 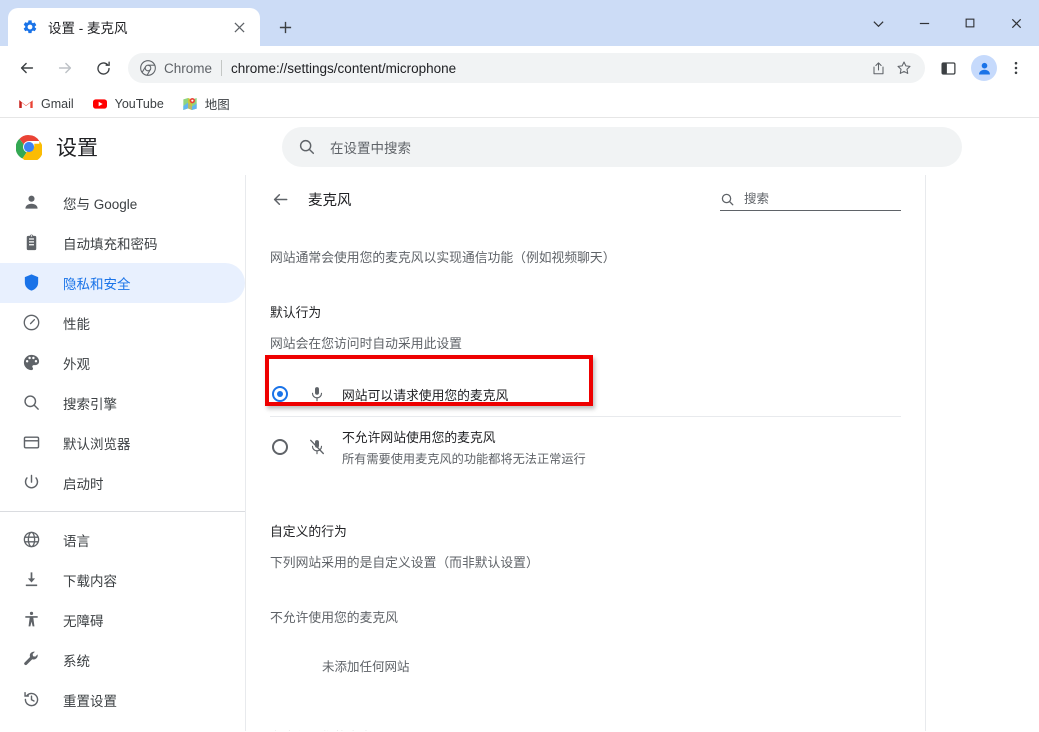 What do you see at coordinates (280, 394) in the screenshot?
I see `radio-button-selected` at bounding box center [280, 394].